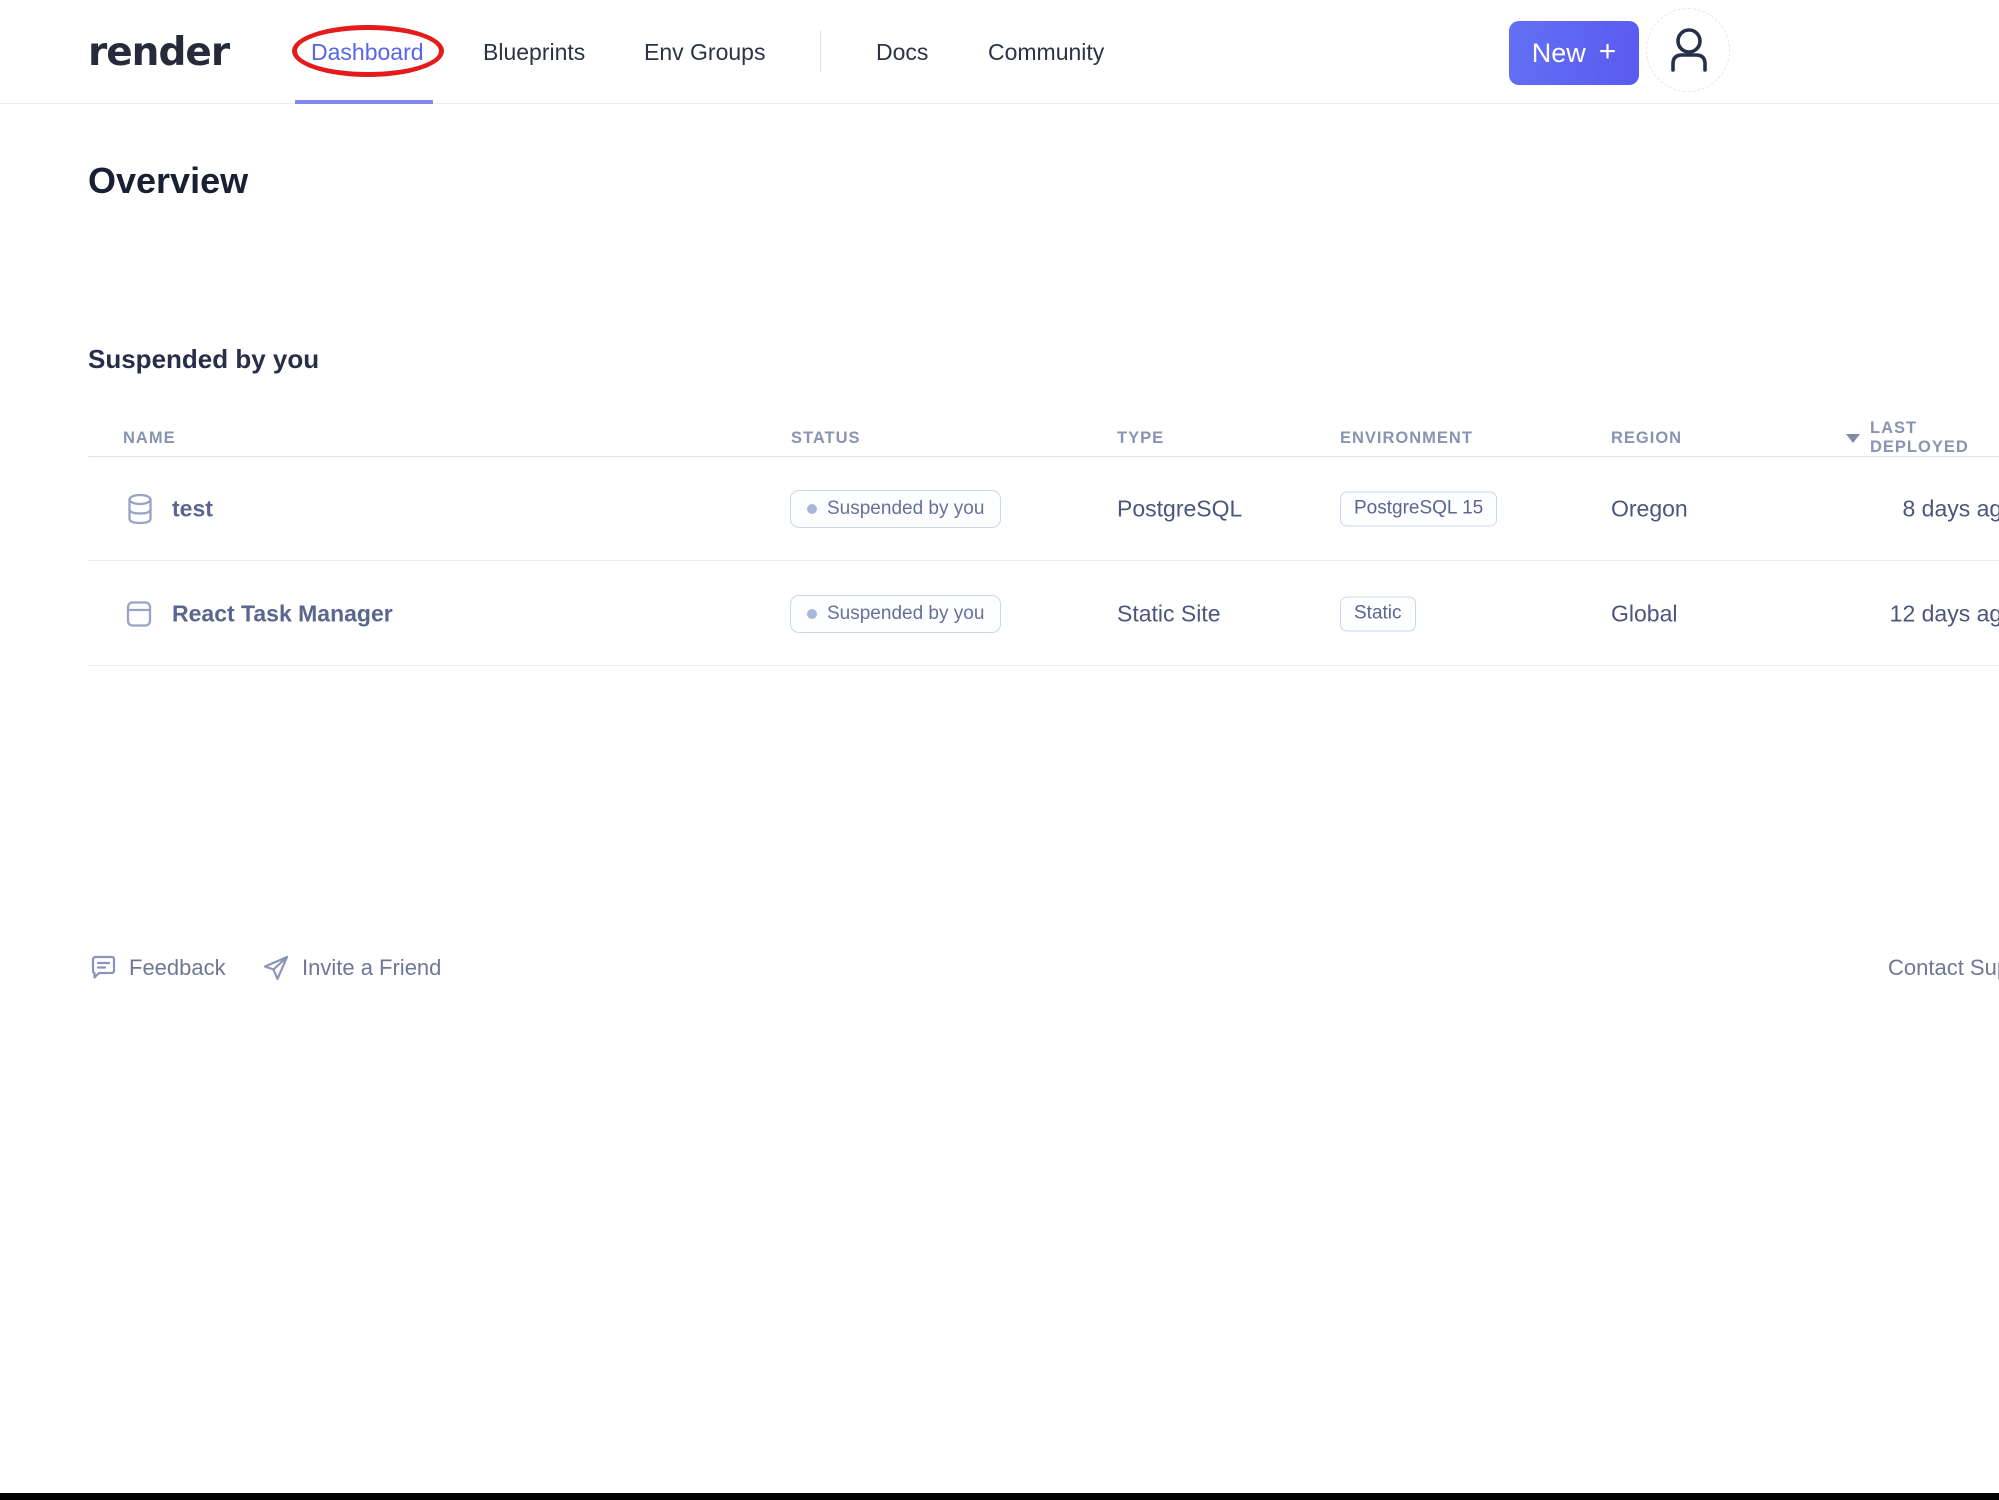 The image size is (1999, 1500). What do you see at coordinates (140, 509) in the screenshot?
I see `database-icon` at bounding box center [140, 509].